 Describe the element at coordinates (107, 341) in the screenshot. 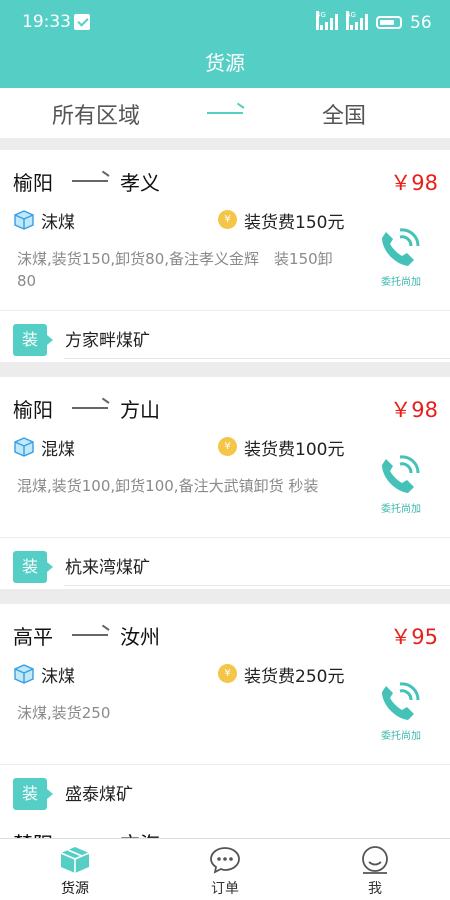

I see `loading-mine: 方家畔煤矿` at that location.